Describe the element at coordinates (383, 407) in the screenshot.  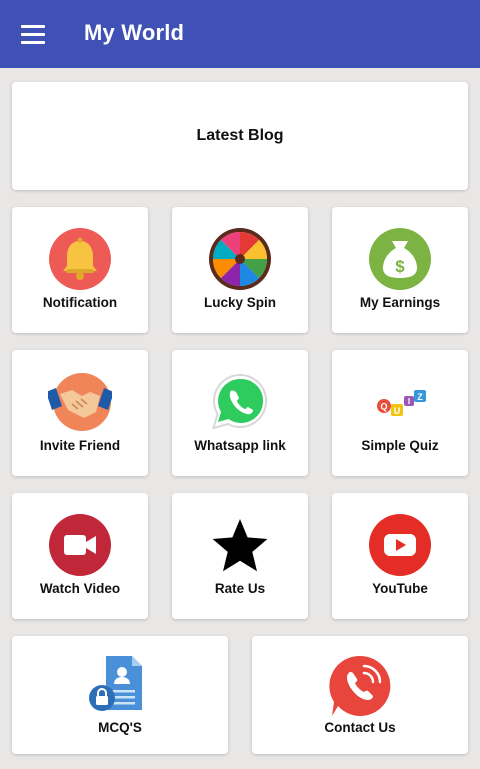
I see `svg-text: Q` at that location.